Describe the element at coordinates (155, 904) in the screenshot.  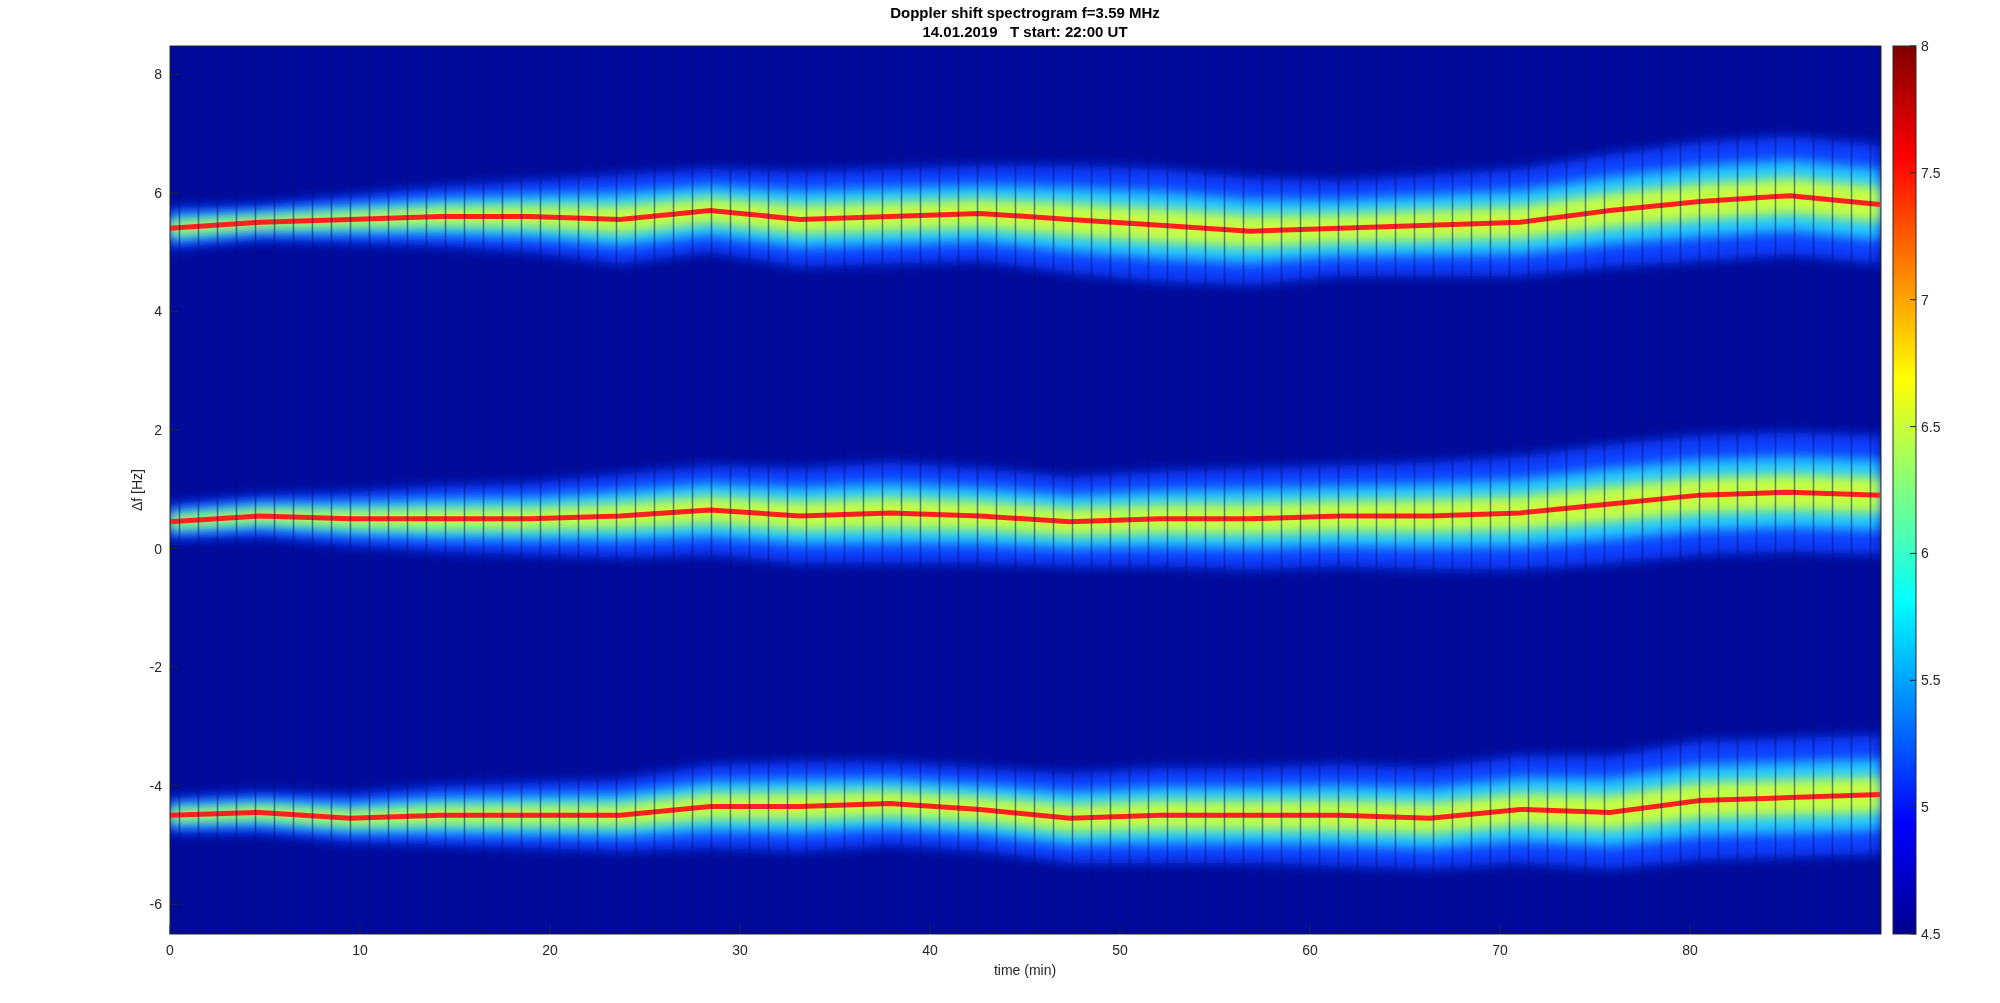
I see `y-tick-label: -6` at that location.